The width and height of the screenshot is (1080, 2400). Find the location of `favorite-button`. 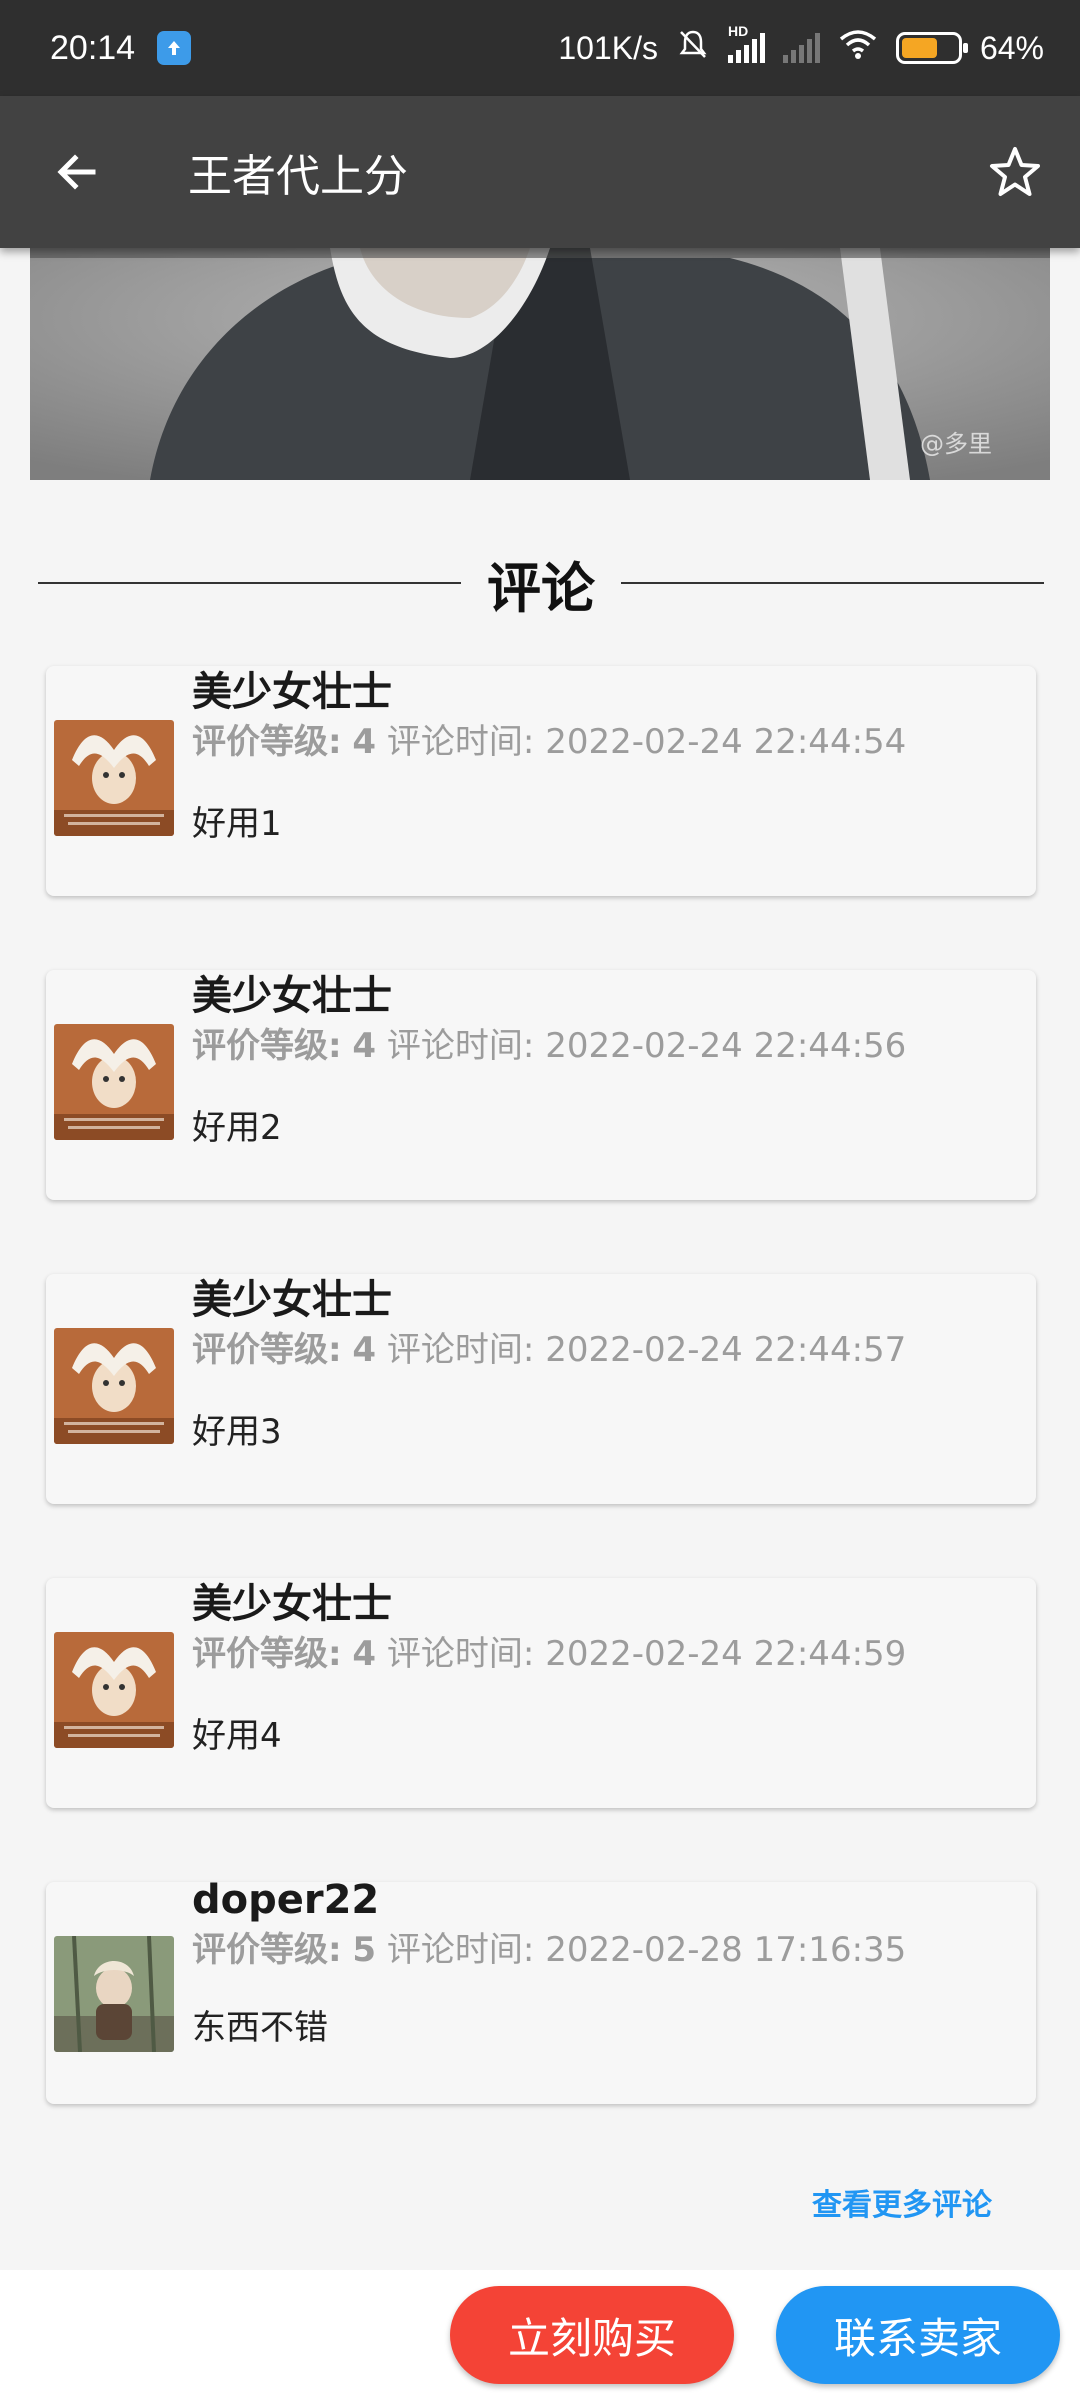

favorite-button is located at coordinates (1015, 172).